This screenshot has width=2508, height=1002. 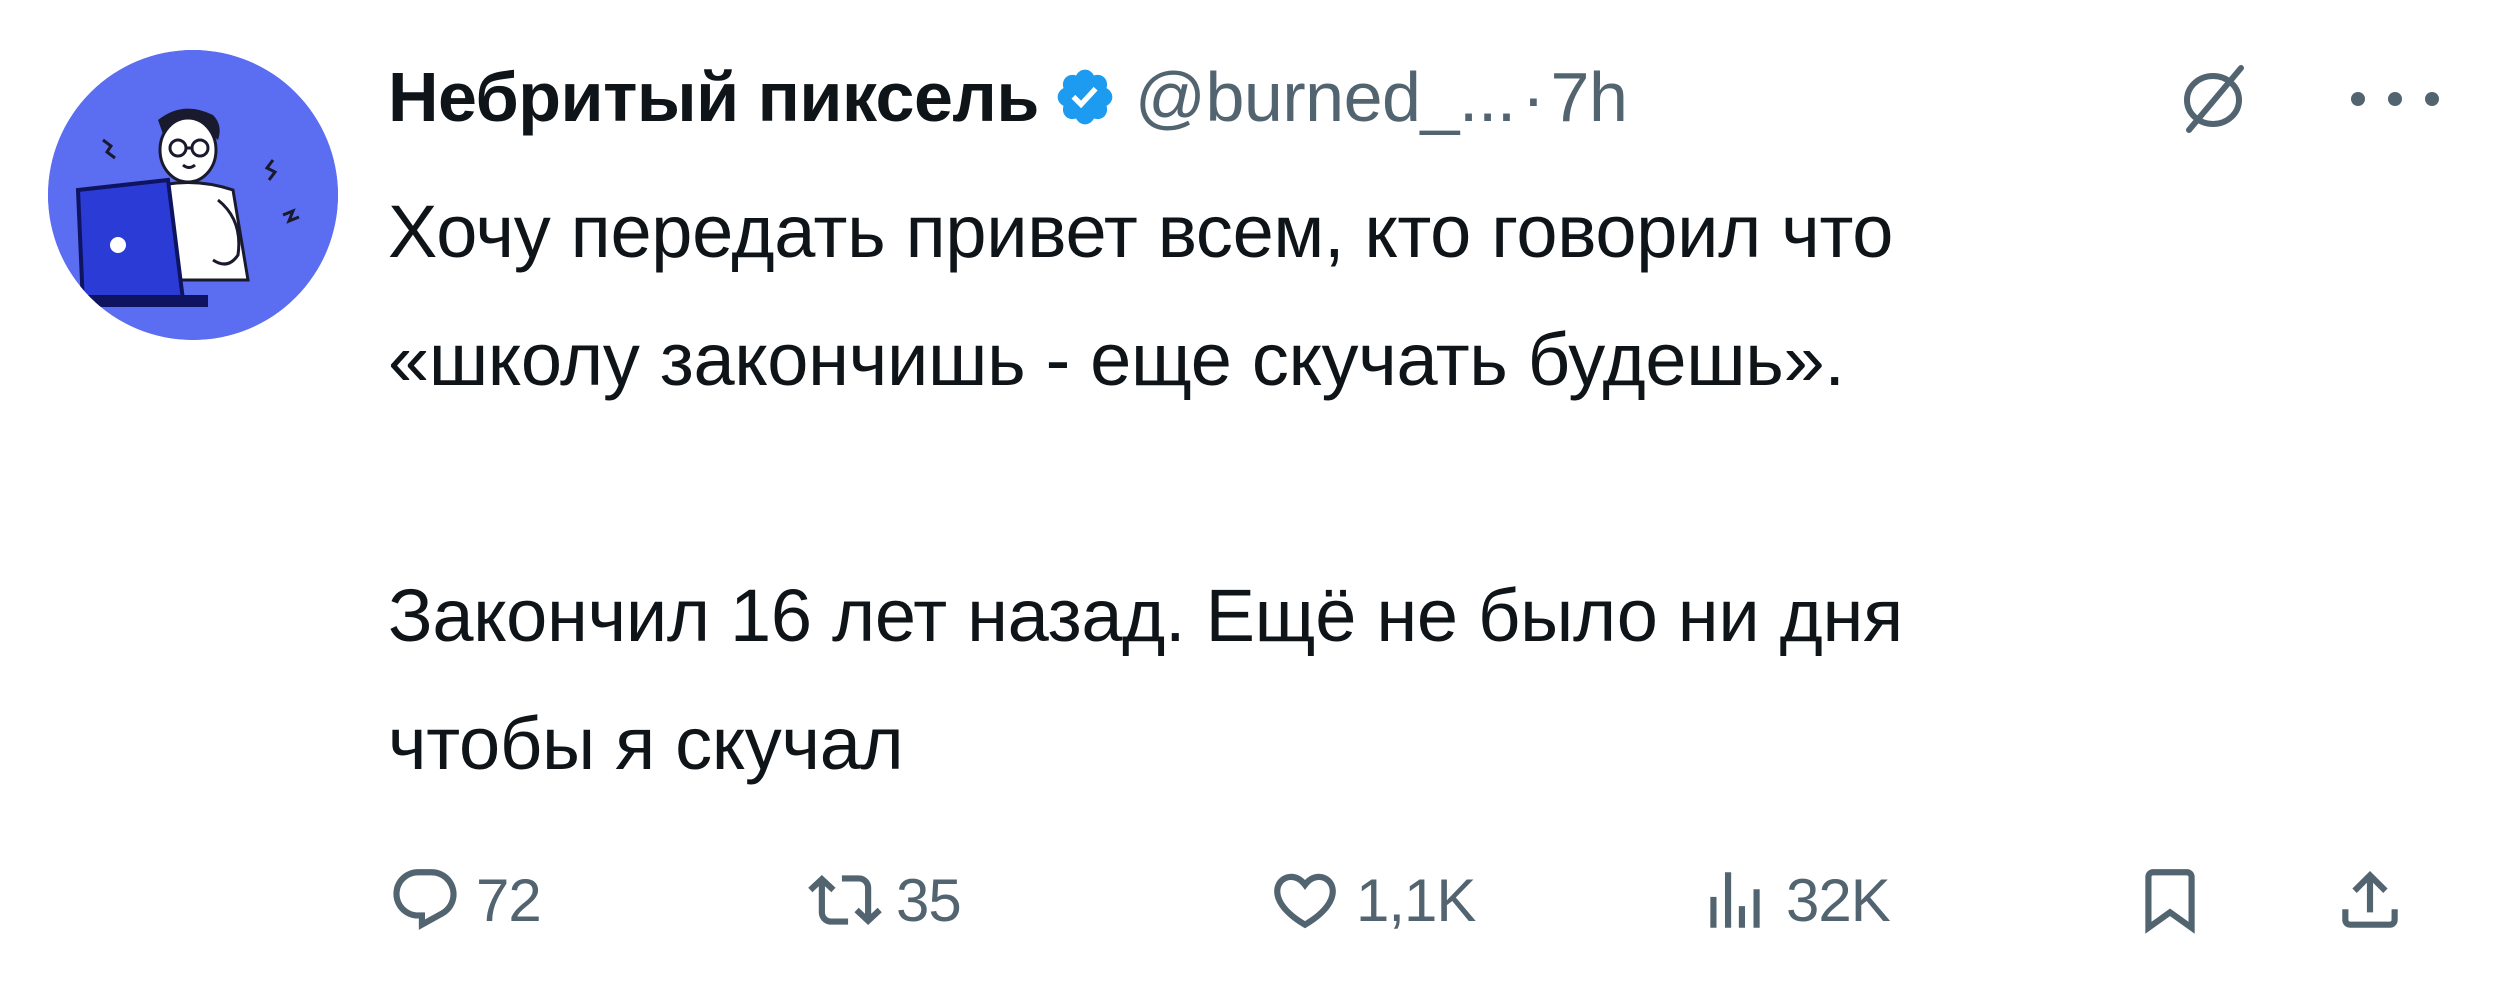 I want to click on timestamp: 7h, so click(x=1589, y=97).